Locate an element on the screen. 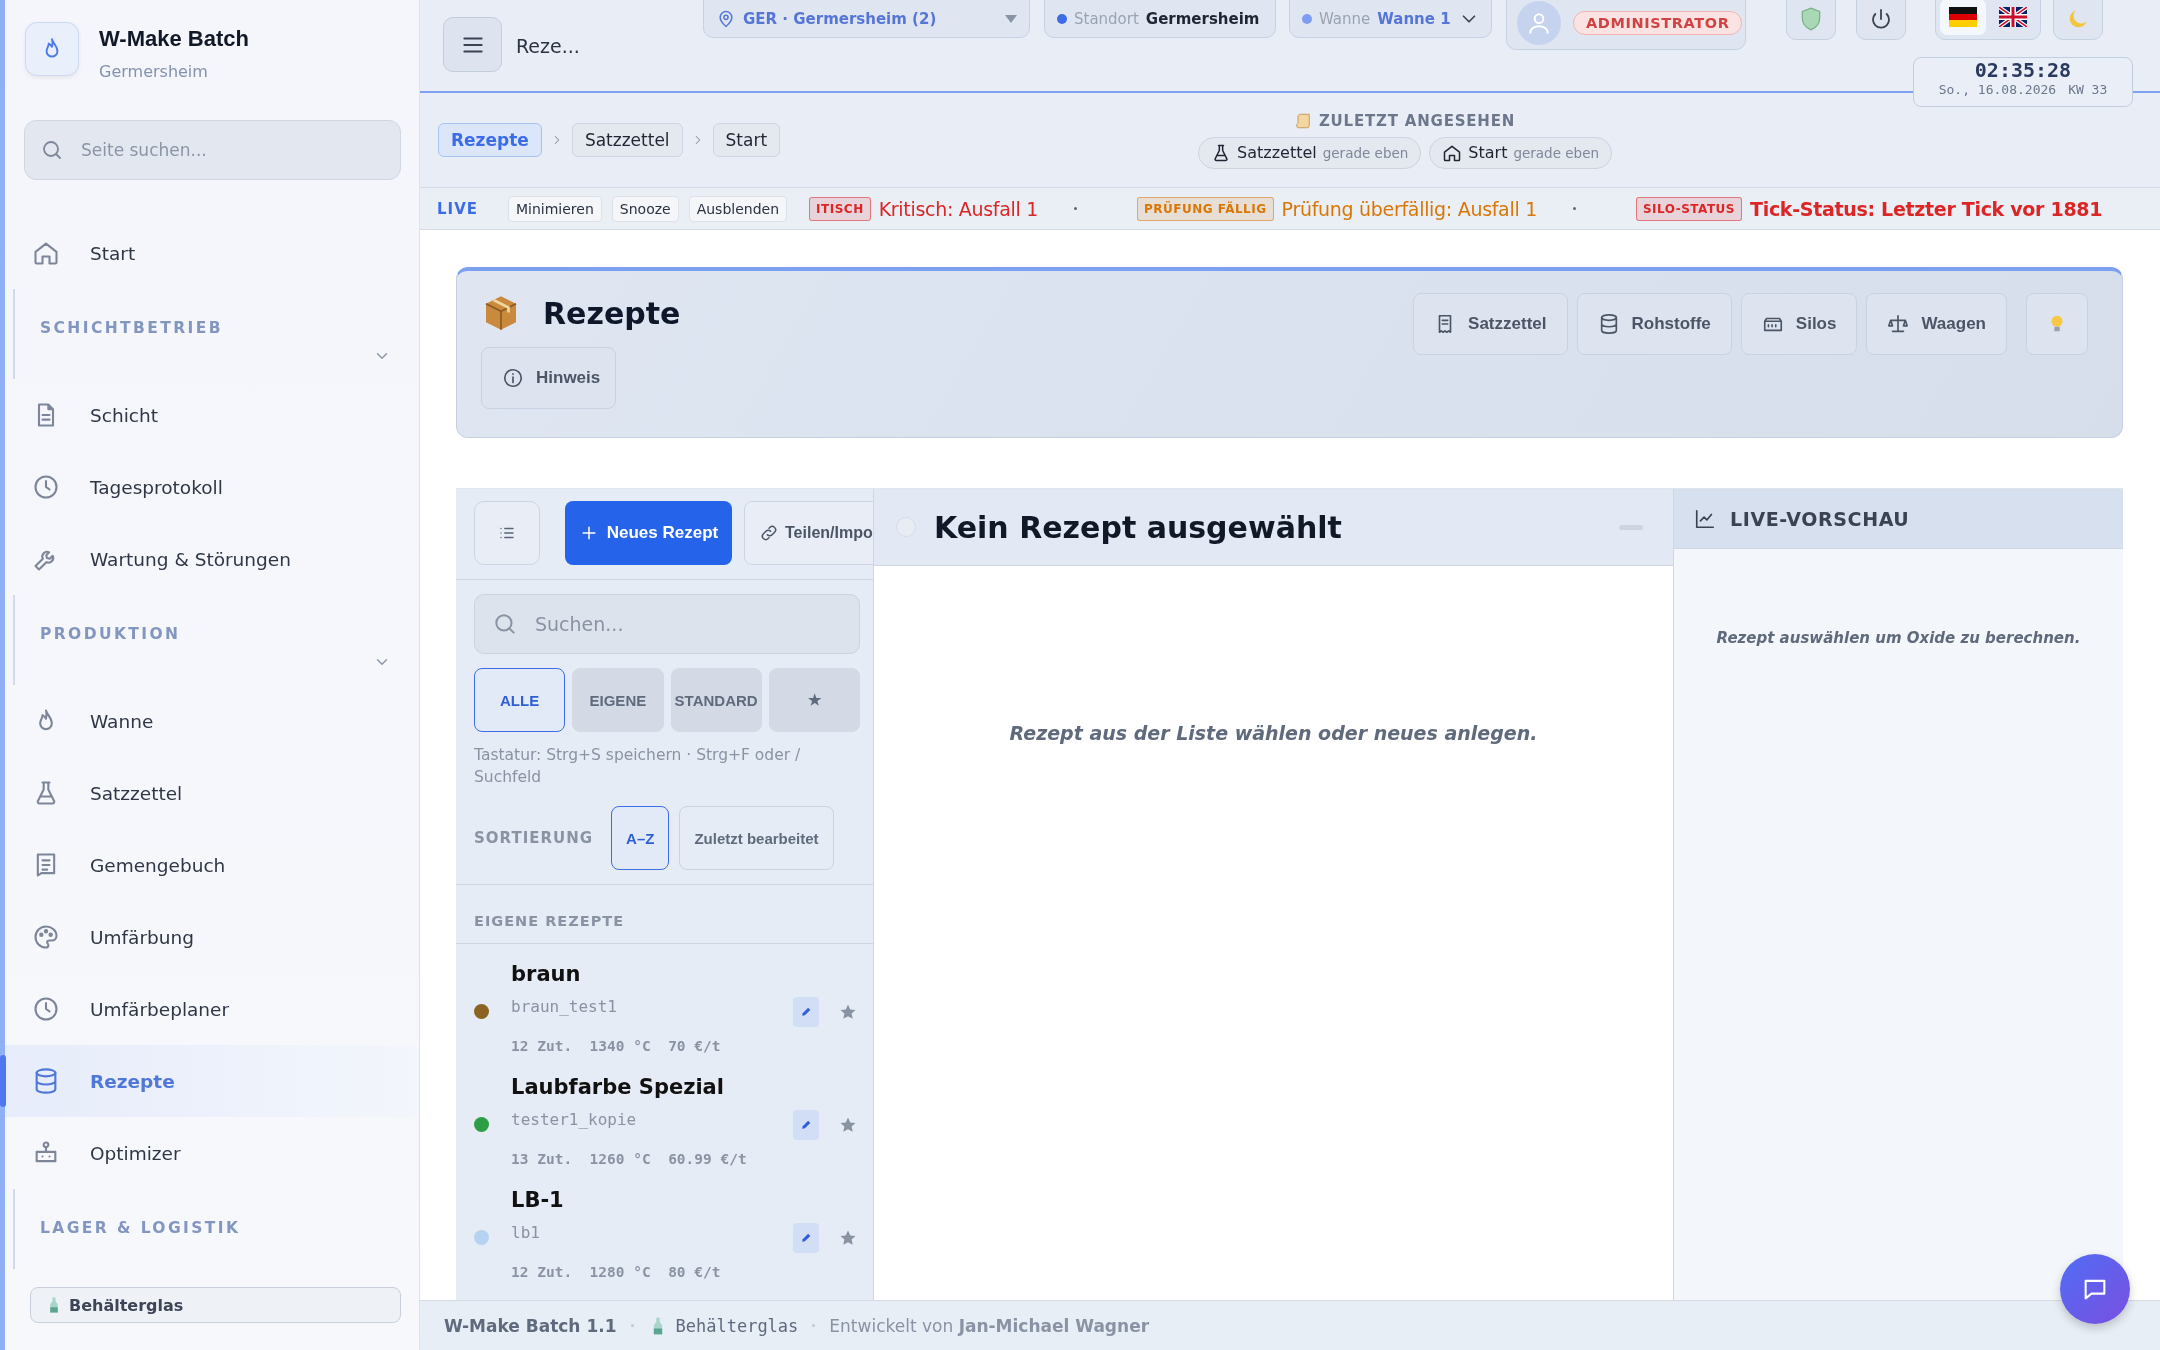 The height and width of the screenshot is (1350, 2160). section-heading: PRODUKTION is located at coordinates (111, 634).